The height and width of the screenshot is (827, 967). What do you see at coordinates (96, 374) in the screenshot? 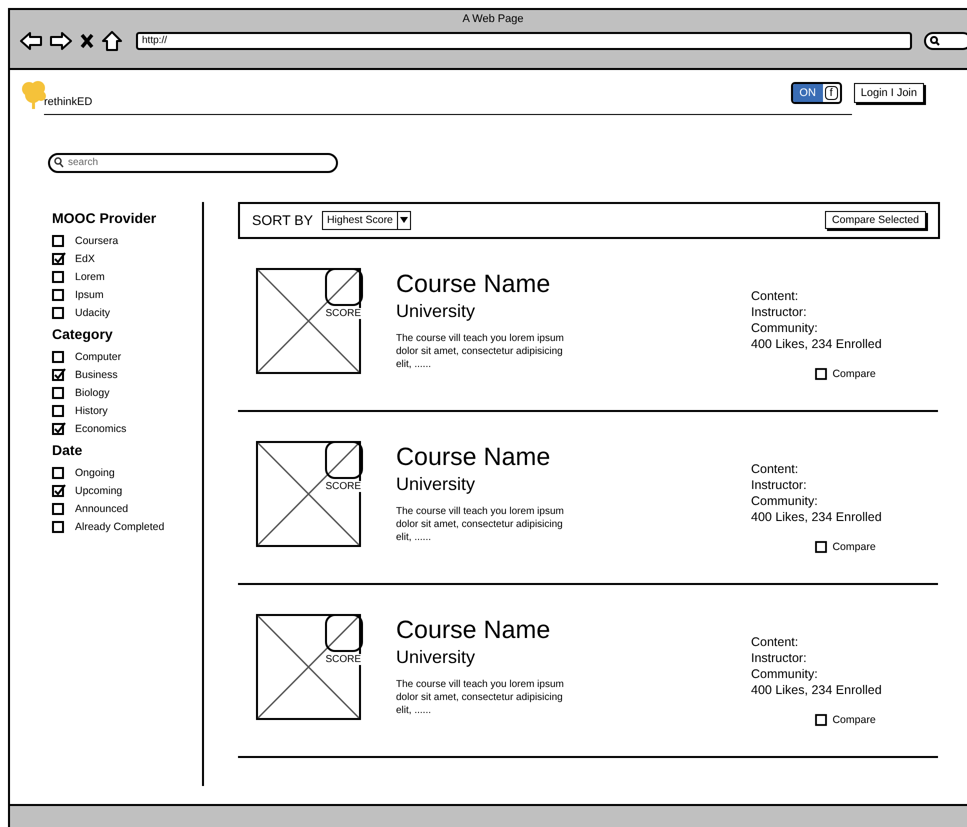
I see `checkbox-label: Business` at bounding box center [96, 374].